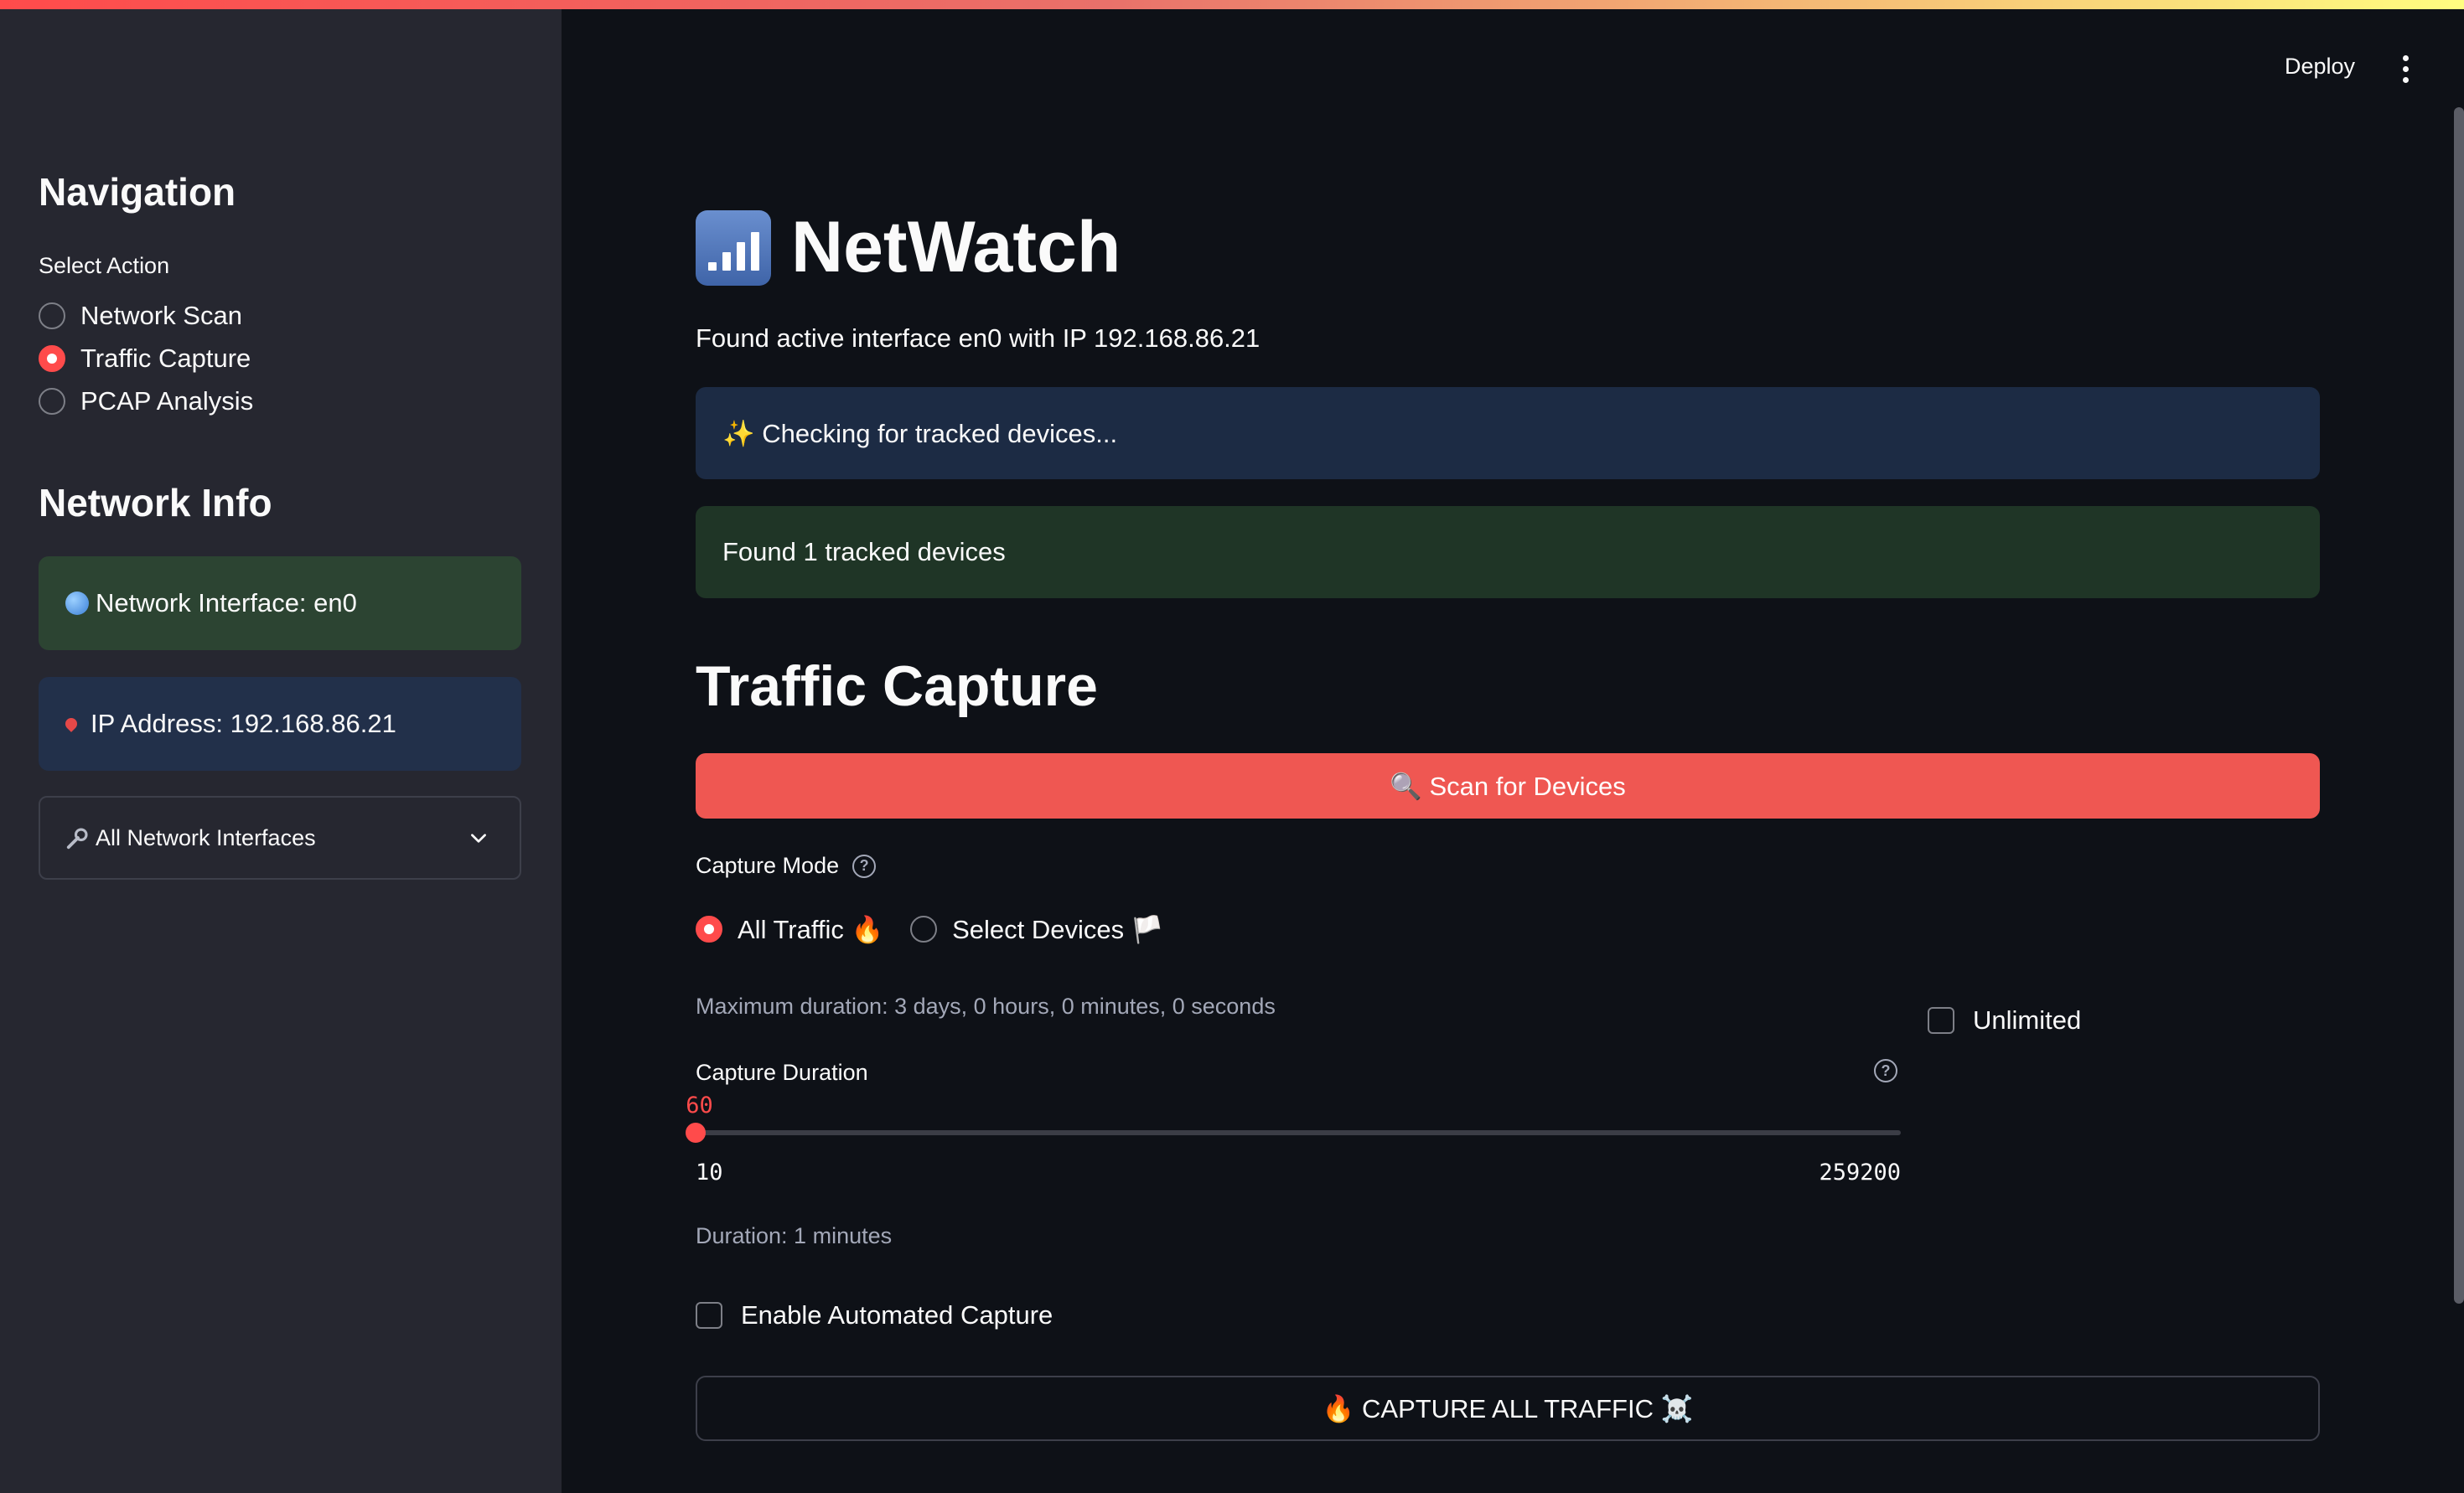 This screenshot has width=2464, height=1493. I want to click on automated-capture-label: Enable Automated Capture, so click(897, 1315).